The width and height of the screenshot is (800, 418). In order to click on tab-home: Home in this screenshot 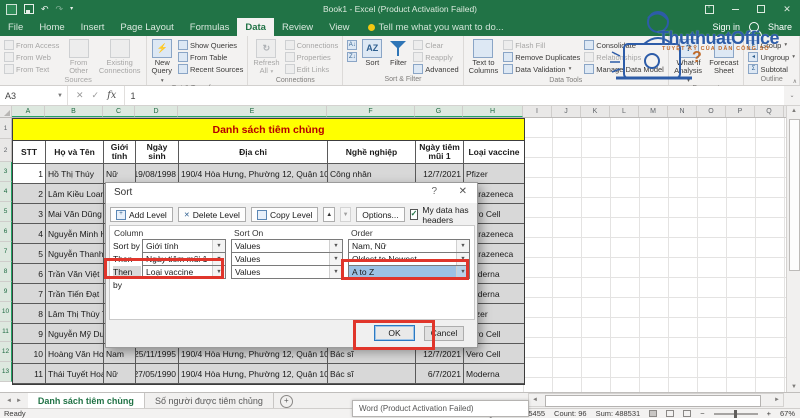, I will do `click(51, 27)`.